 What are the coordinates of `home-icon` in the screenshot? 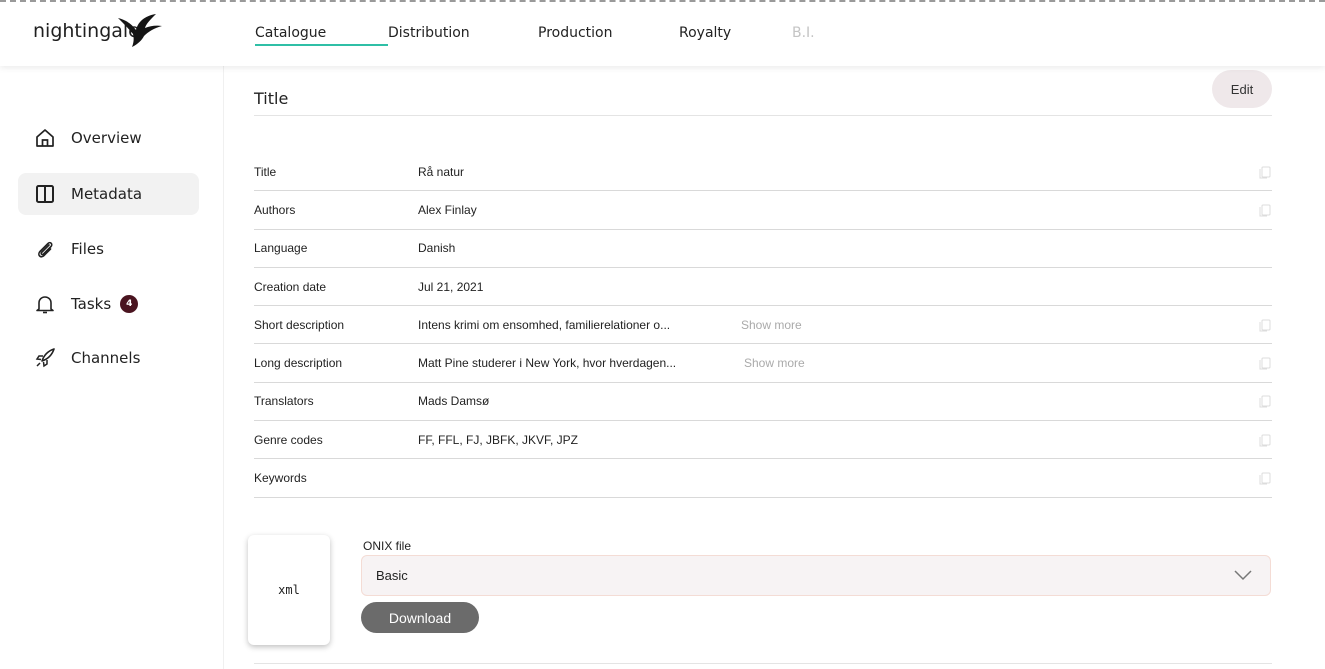 It's located at (45, 138).